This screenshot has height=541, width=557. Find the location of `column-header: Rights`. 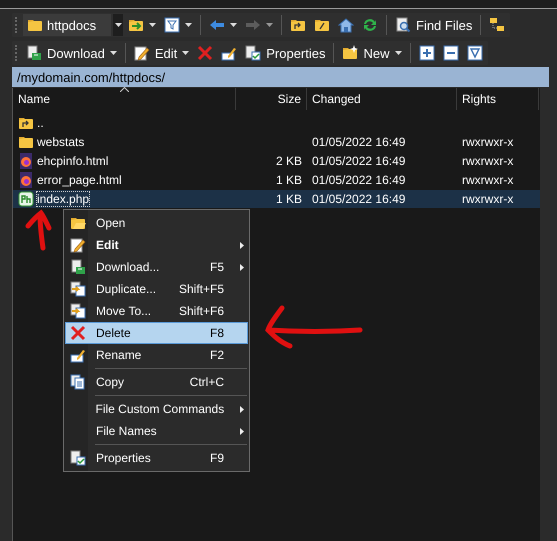

column-header: Rights is located at coordinates (498, 99).